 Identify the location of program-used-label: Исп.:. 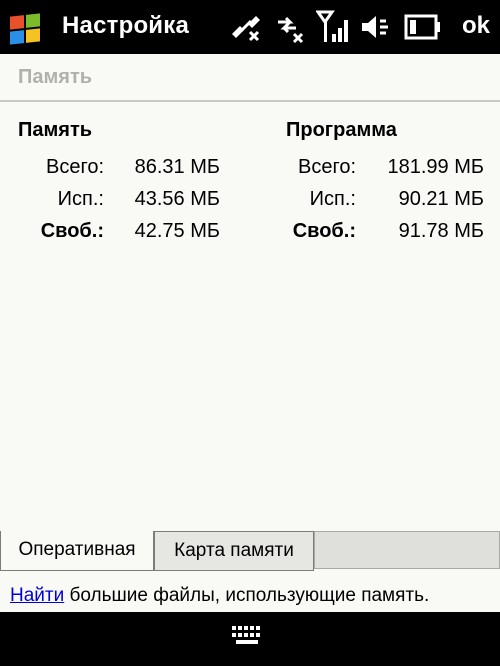
(332, 199).